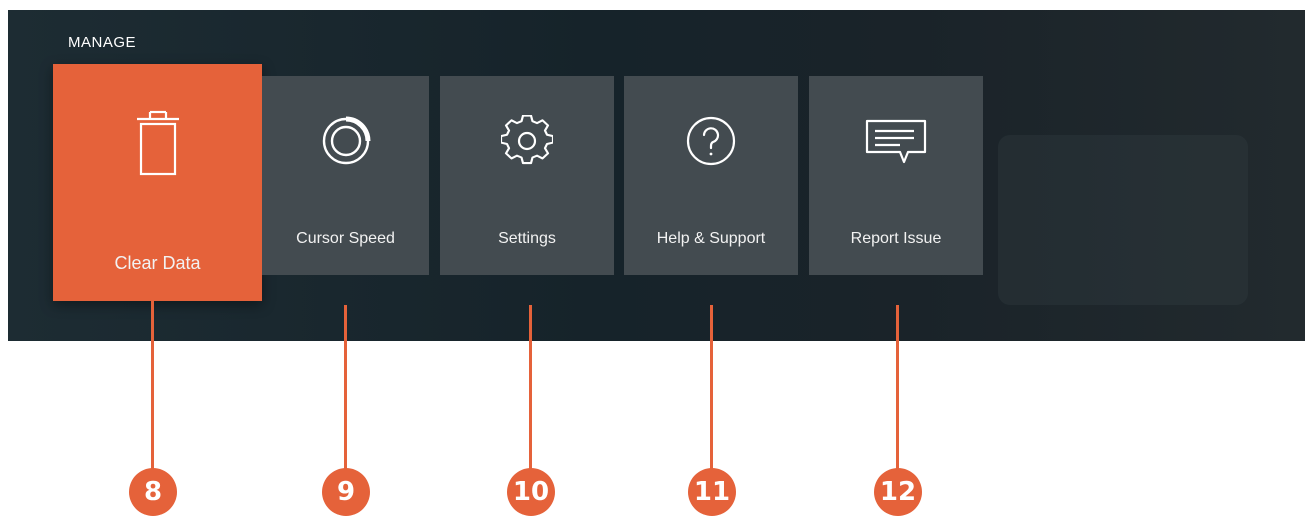 This screenshot has height=520, width=1305. Describe the element at coordinates (345, 175) in the screenshot. I see `cursor-speed-tile: Cursor Speed` at that location.